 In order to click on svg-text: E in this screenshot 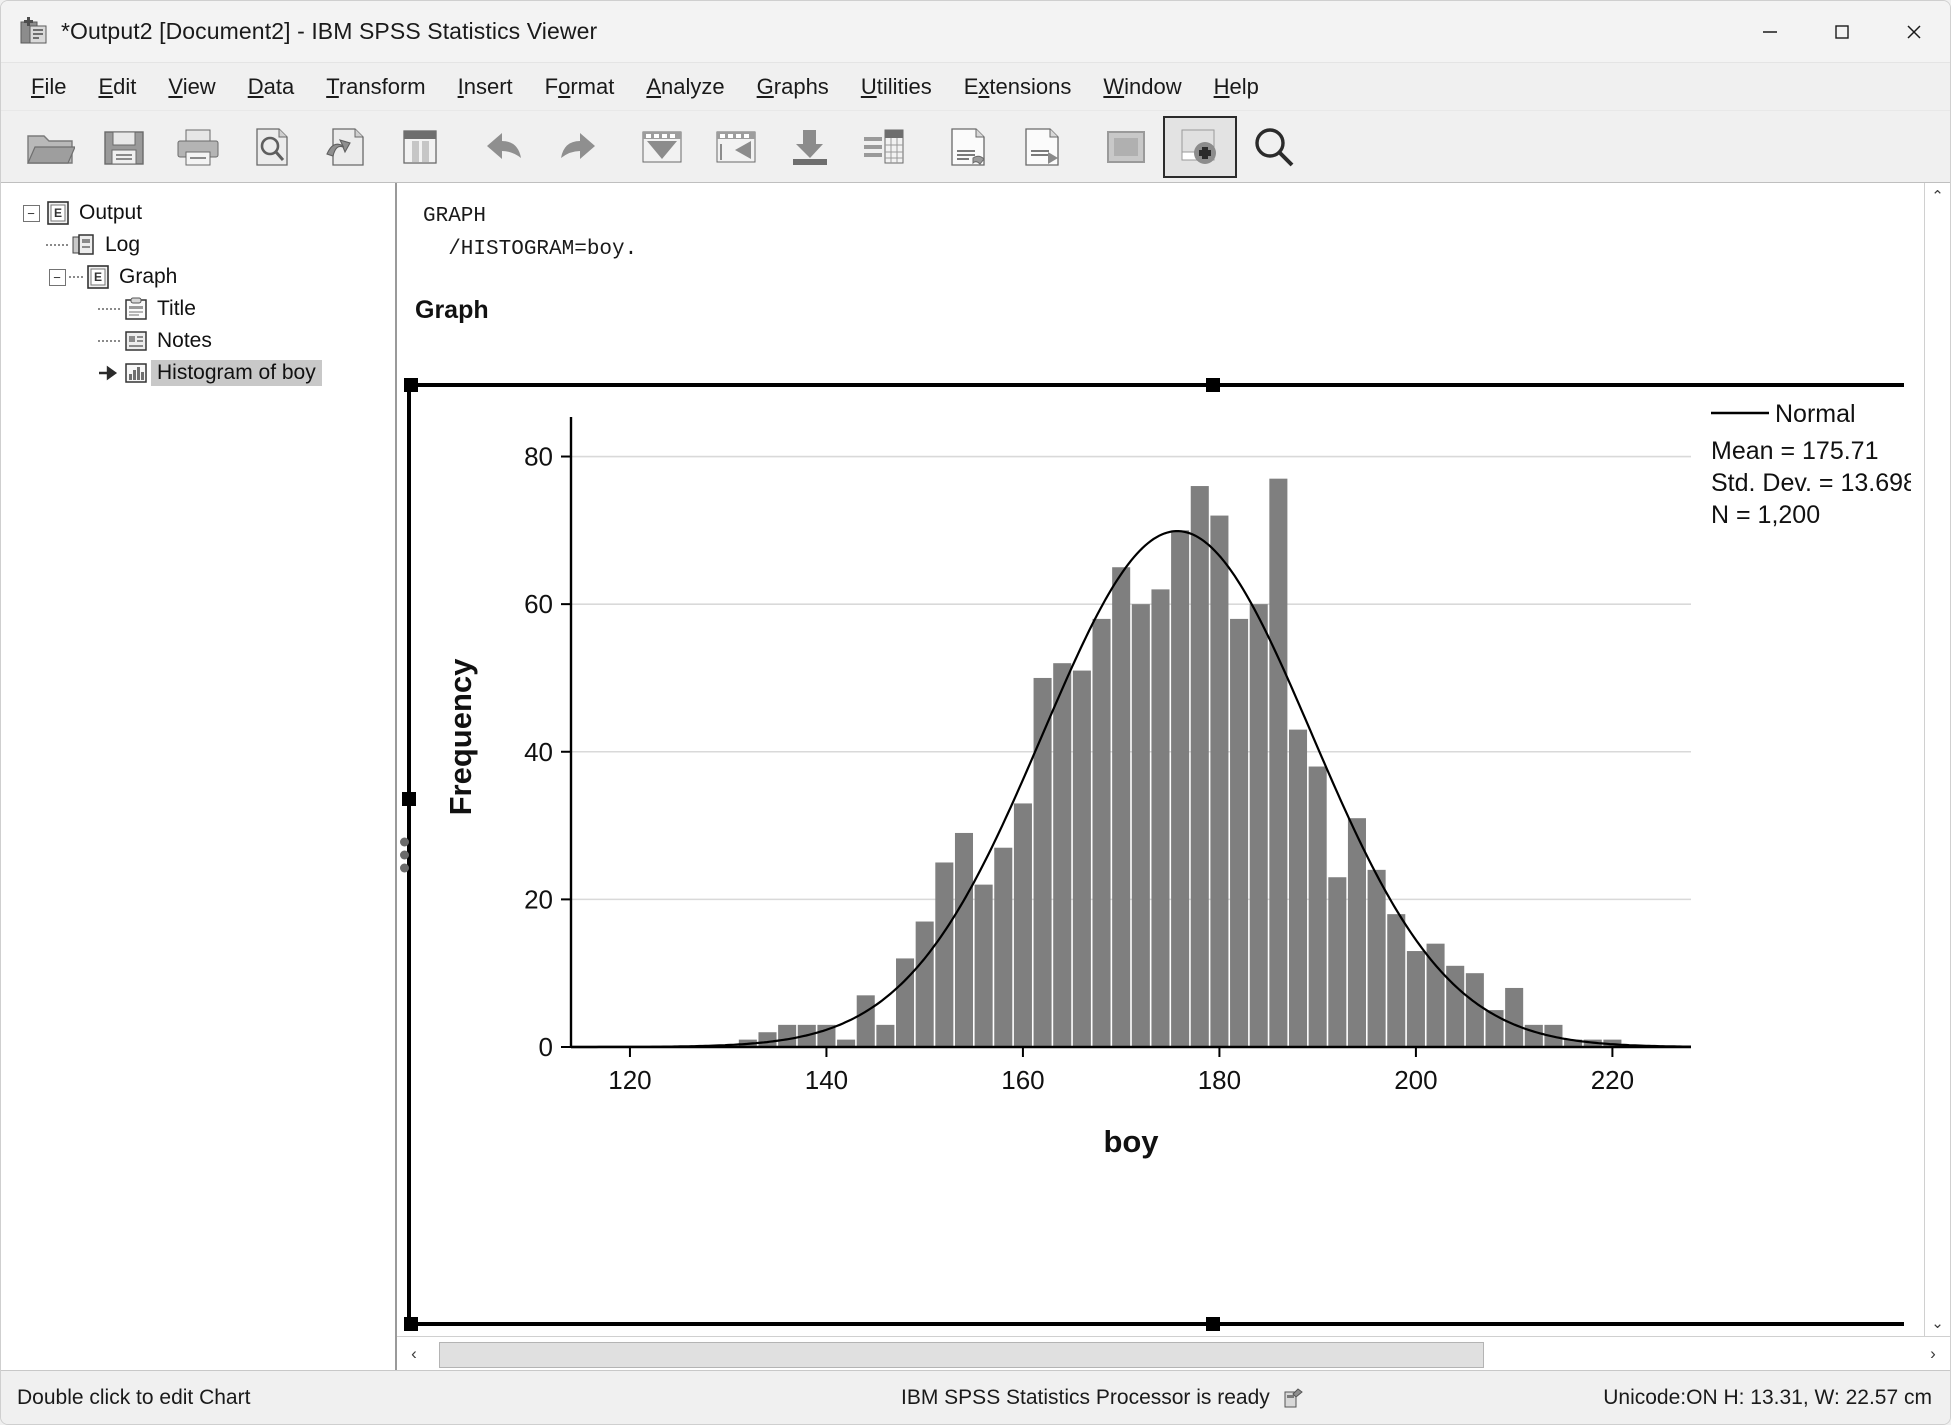, I will do `click(58, 213)`.